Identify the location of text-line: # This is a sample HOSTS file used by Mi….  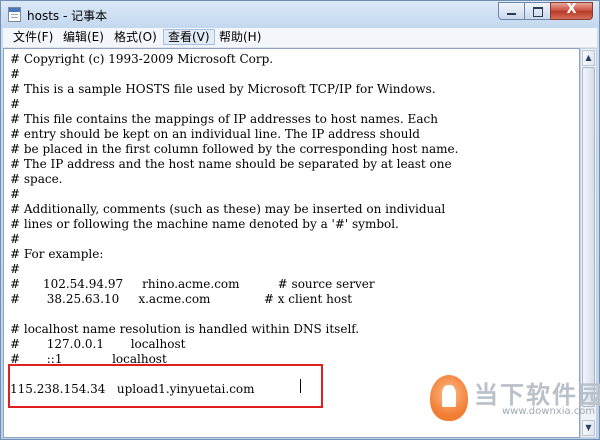
(223, 89).